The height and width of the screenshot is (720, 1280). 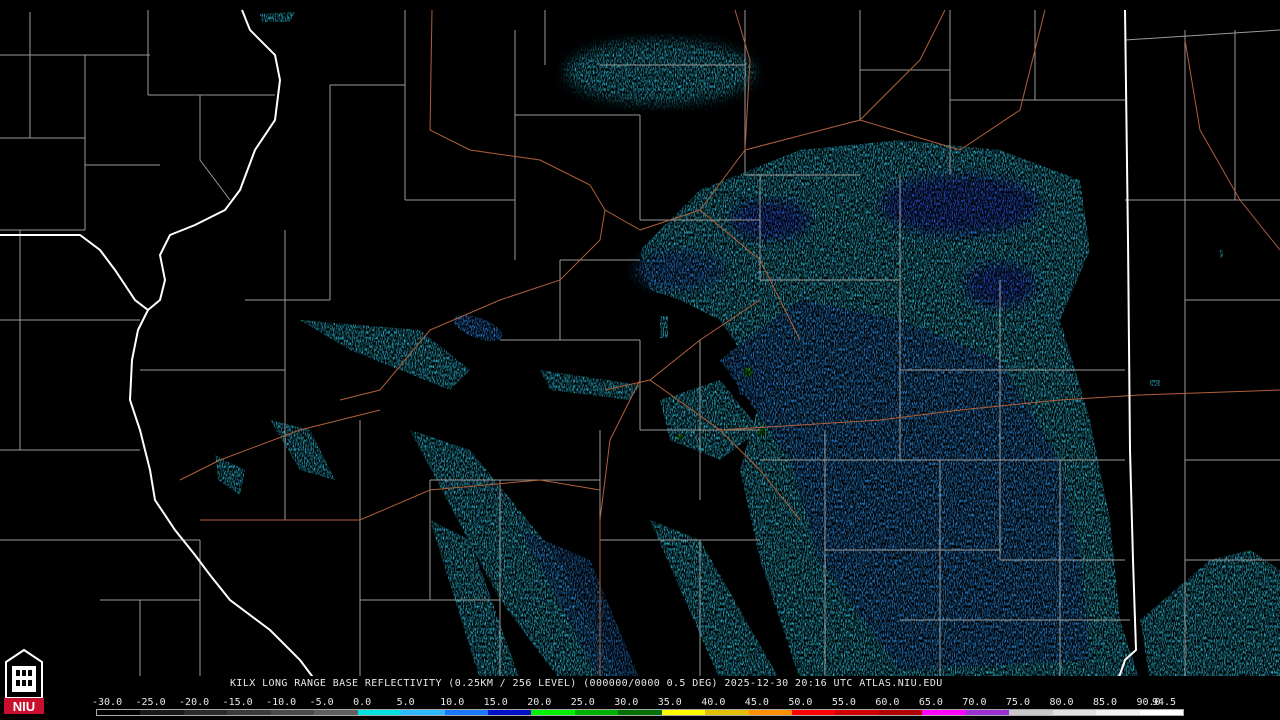 I want to click on scale-label: 80.0, so click(x=1061, y=702).